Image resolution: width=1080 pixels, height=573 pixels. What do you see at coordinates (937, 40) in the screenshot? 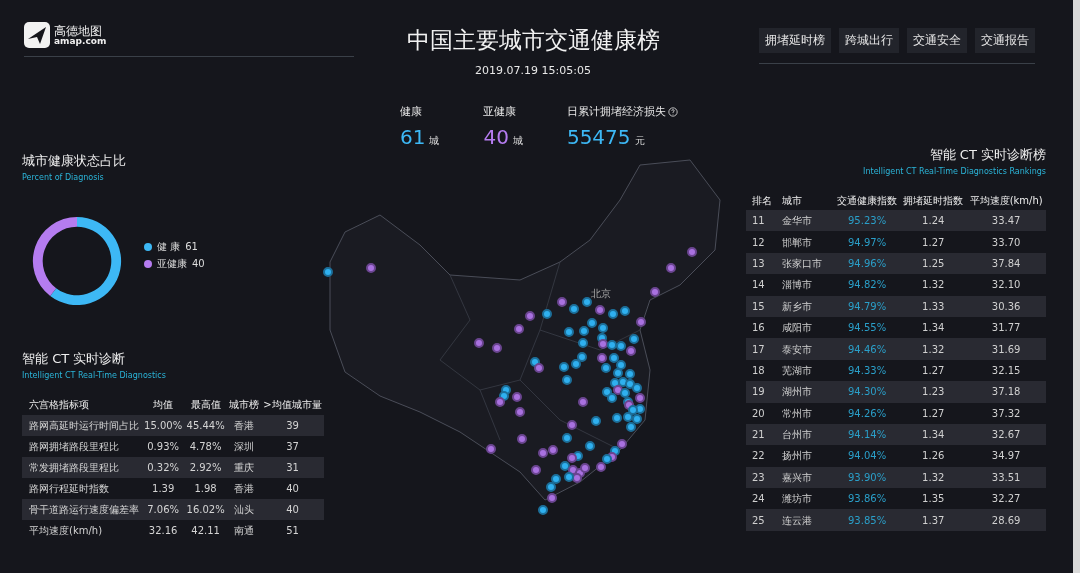
I see `nav-button: 交通安全` at bounding box center [937, 40].